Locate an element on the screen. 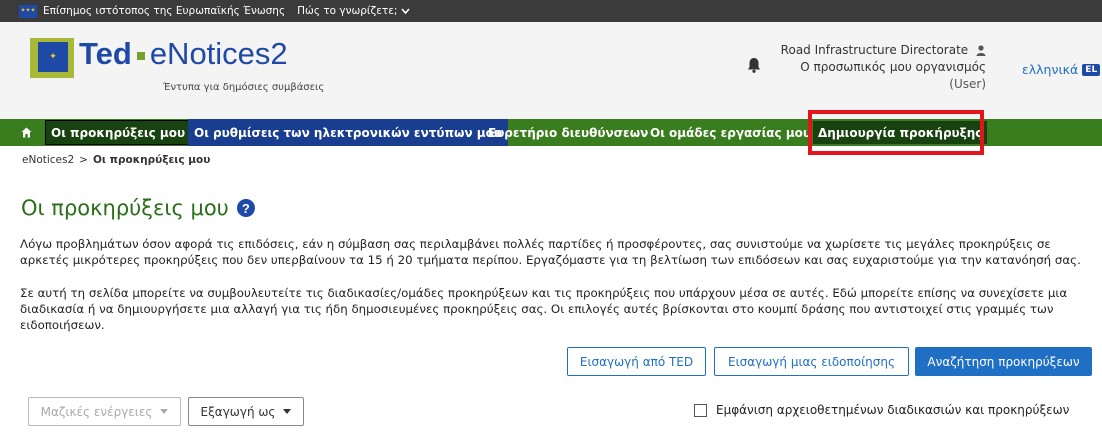  eu-how-to-know-link: Πώς το γνωρίζετε; is located at coordinates (354, 11).